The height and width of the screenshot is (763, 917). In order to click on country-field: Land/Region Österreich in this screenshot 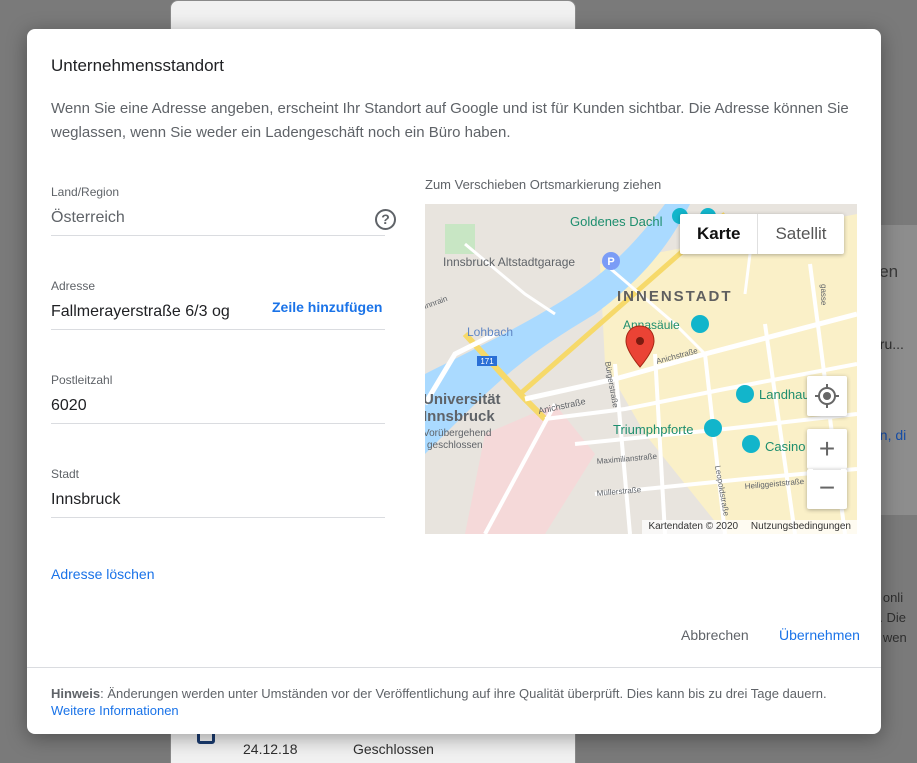, I will do `click(218, 210)`.